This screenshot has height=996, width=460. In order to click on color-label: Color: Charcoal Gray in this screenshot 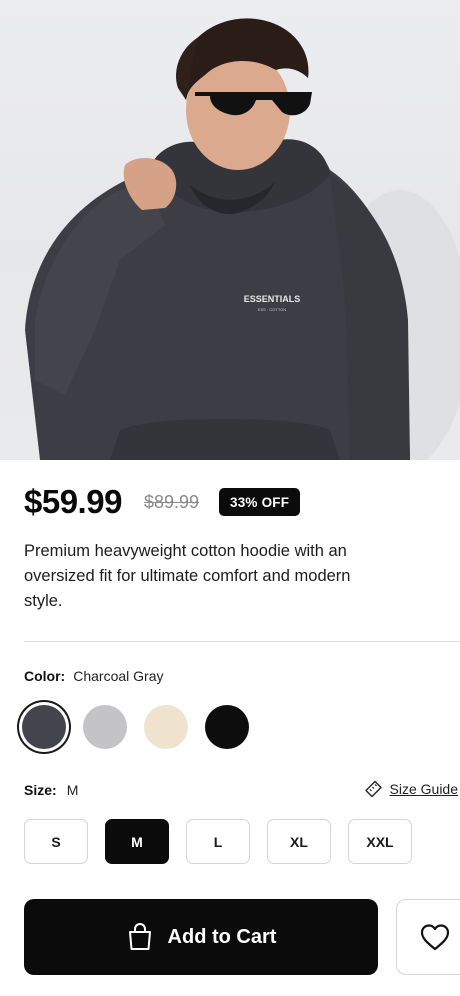, I will do `click(93, 676)`.